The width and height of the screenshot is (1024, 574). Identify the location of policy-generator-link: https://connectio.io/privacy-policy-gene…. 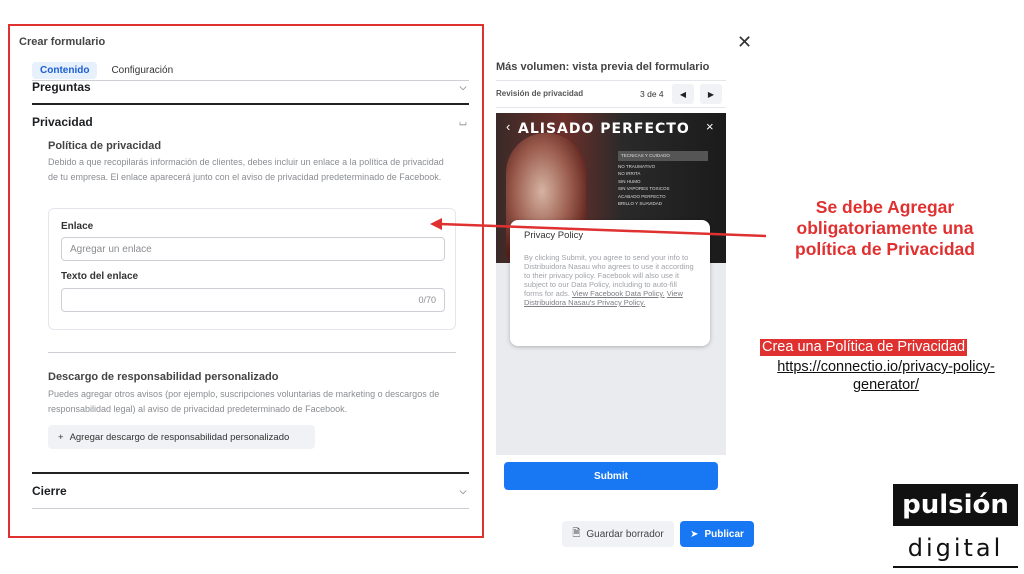
(886, 376).